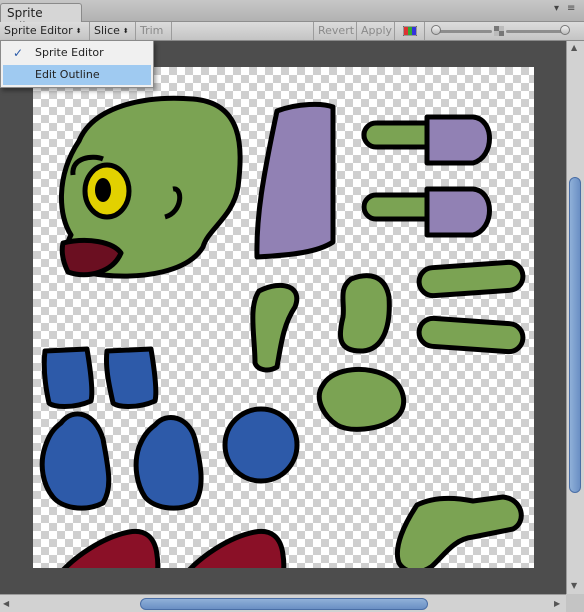 The image size is (584, 612). I want to click on mip-level-icon, so click(499, 31).